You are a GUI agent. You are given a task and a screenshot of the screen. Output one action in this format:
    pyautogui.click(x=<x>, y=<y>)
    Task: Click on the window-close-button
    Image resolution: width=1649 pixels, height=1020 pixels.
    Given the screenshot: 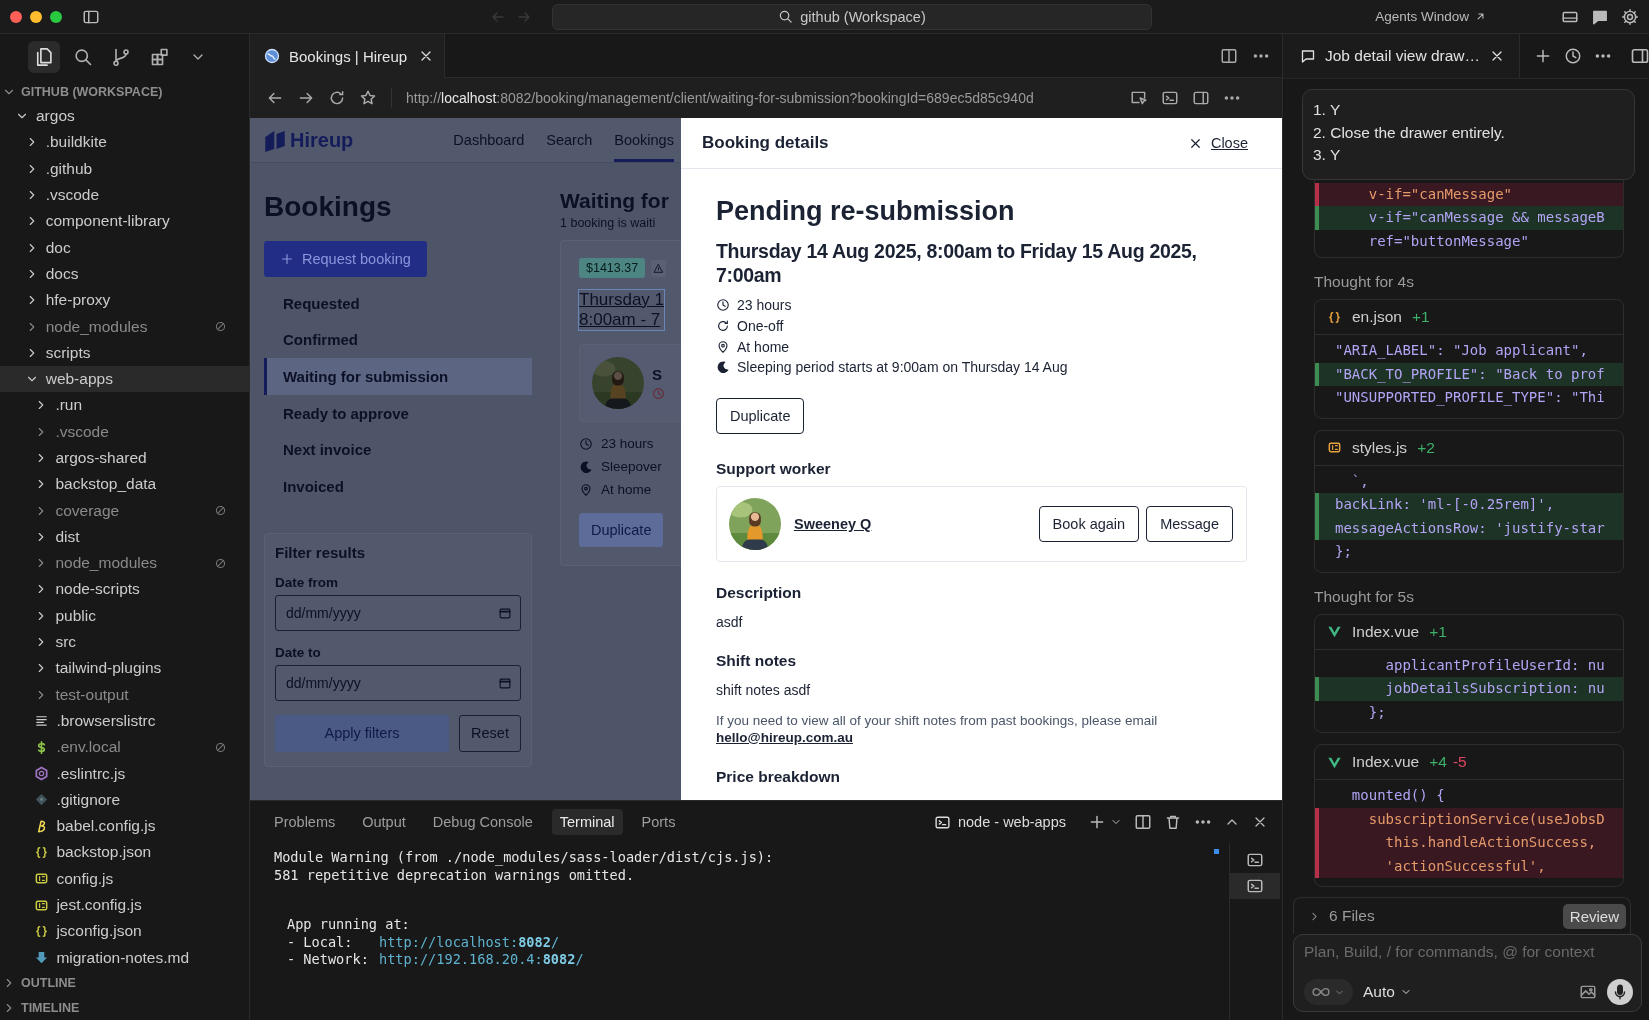 What is the action you would take?
    pyautogui.click(x=16, y=16)
    